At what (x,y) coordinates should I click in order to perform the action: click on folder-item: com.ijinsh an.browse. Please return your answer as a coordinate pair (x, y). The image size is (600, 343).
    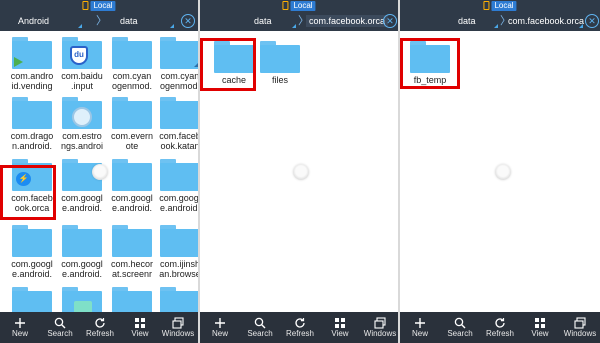
    Looking at the image, I should click on (175, 252).